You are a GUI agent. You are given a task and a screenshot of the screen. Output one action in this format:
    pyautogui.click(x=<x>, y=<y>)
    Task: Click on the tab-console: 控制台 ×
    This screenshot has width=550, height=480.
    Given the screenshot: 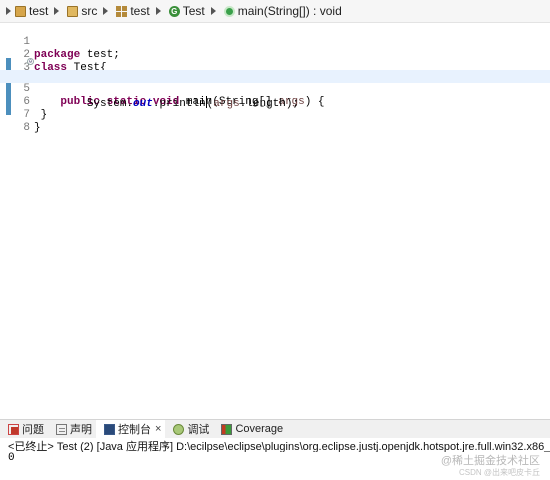 What is the action you would take?
    pyautogui.click(x=131, y=429)
    